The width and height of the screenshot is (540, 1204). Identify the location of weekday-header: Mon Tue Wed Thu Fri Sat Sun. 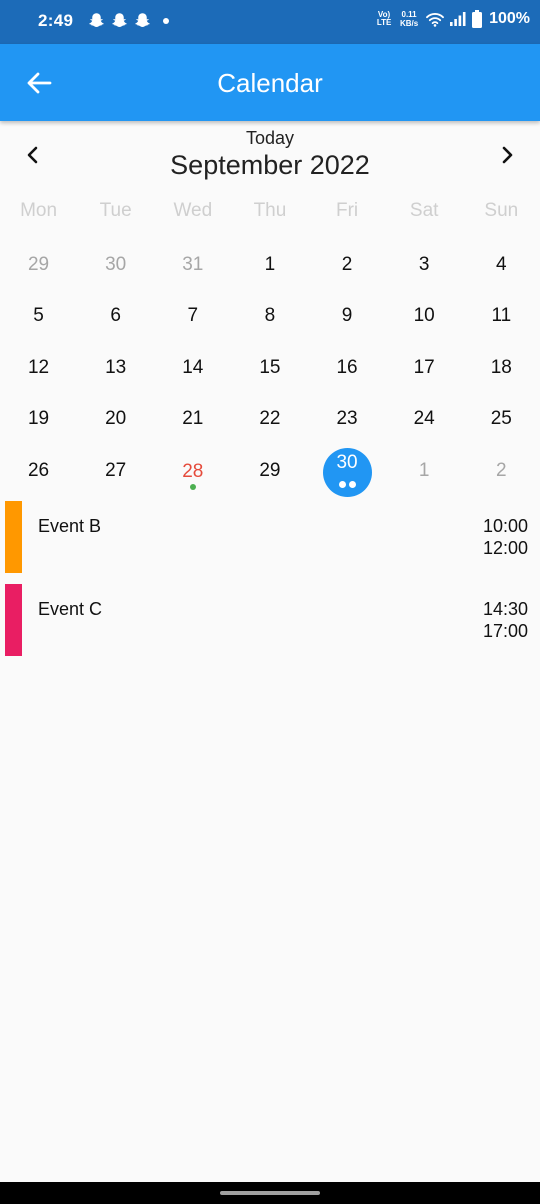
(270, 213).